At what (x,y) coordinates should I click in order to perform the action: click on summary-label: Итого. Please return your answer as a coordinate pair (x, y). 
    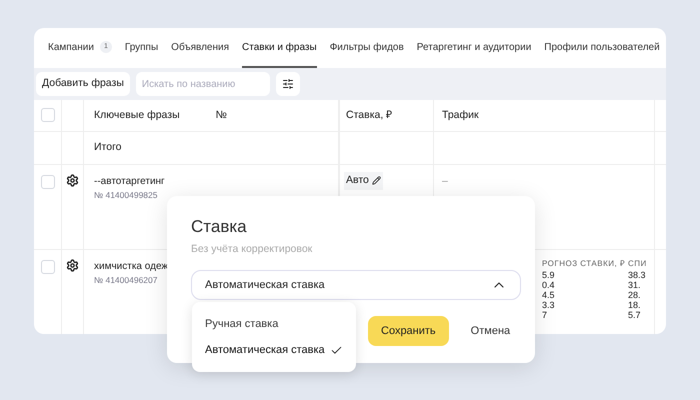
    Looking at the image, I should click on (108, 148).